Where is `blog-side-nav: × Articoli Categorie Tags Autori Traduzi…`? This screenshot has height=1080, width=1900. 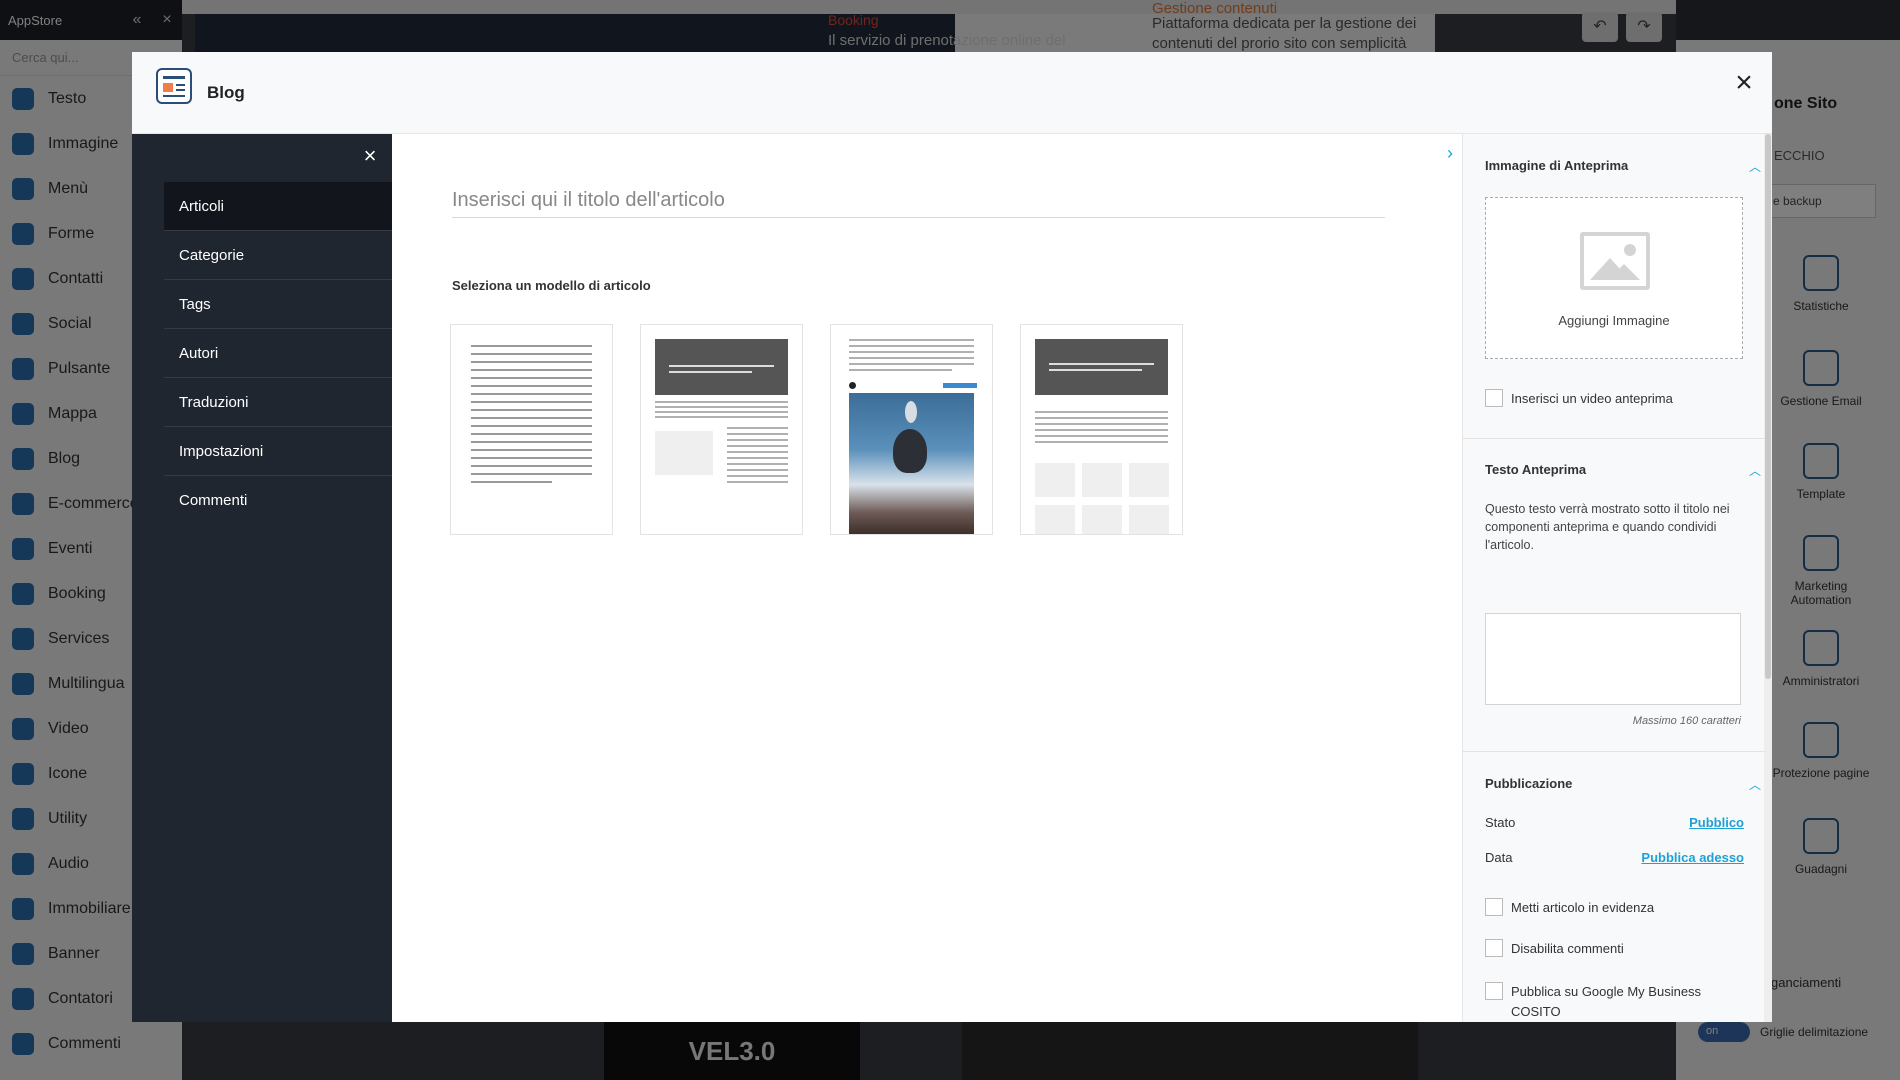 blog-side-nav: × Articoli Categorie Tags Autori Traduzi… is located at coordinates (262, 578).